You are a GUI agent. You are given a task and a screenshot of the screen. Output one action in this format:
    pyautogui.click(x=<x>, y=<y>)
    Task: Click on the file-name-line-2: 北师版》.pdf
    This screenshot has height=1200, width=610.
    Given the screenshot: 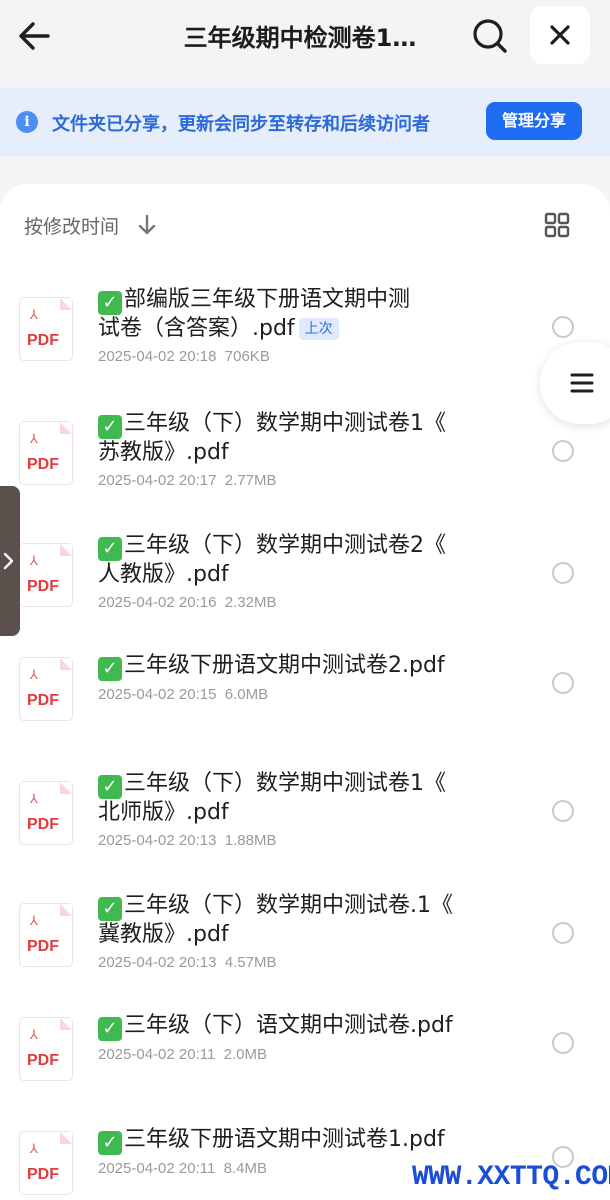 What is the action you would take?
    pyautogui.click(x=163, y=812)
    